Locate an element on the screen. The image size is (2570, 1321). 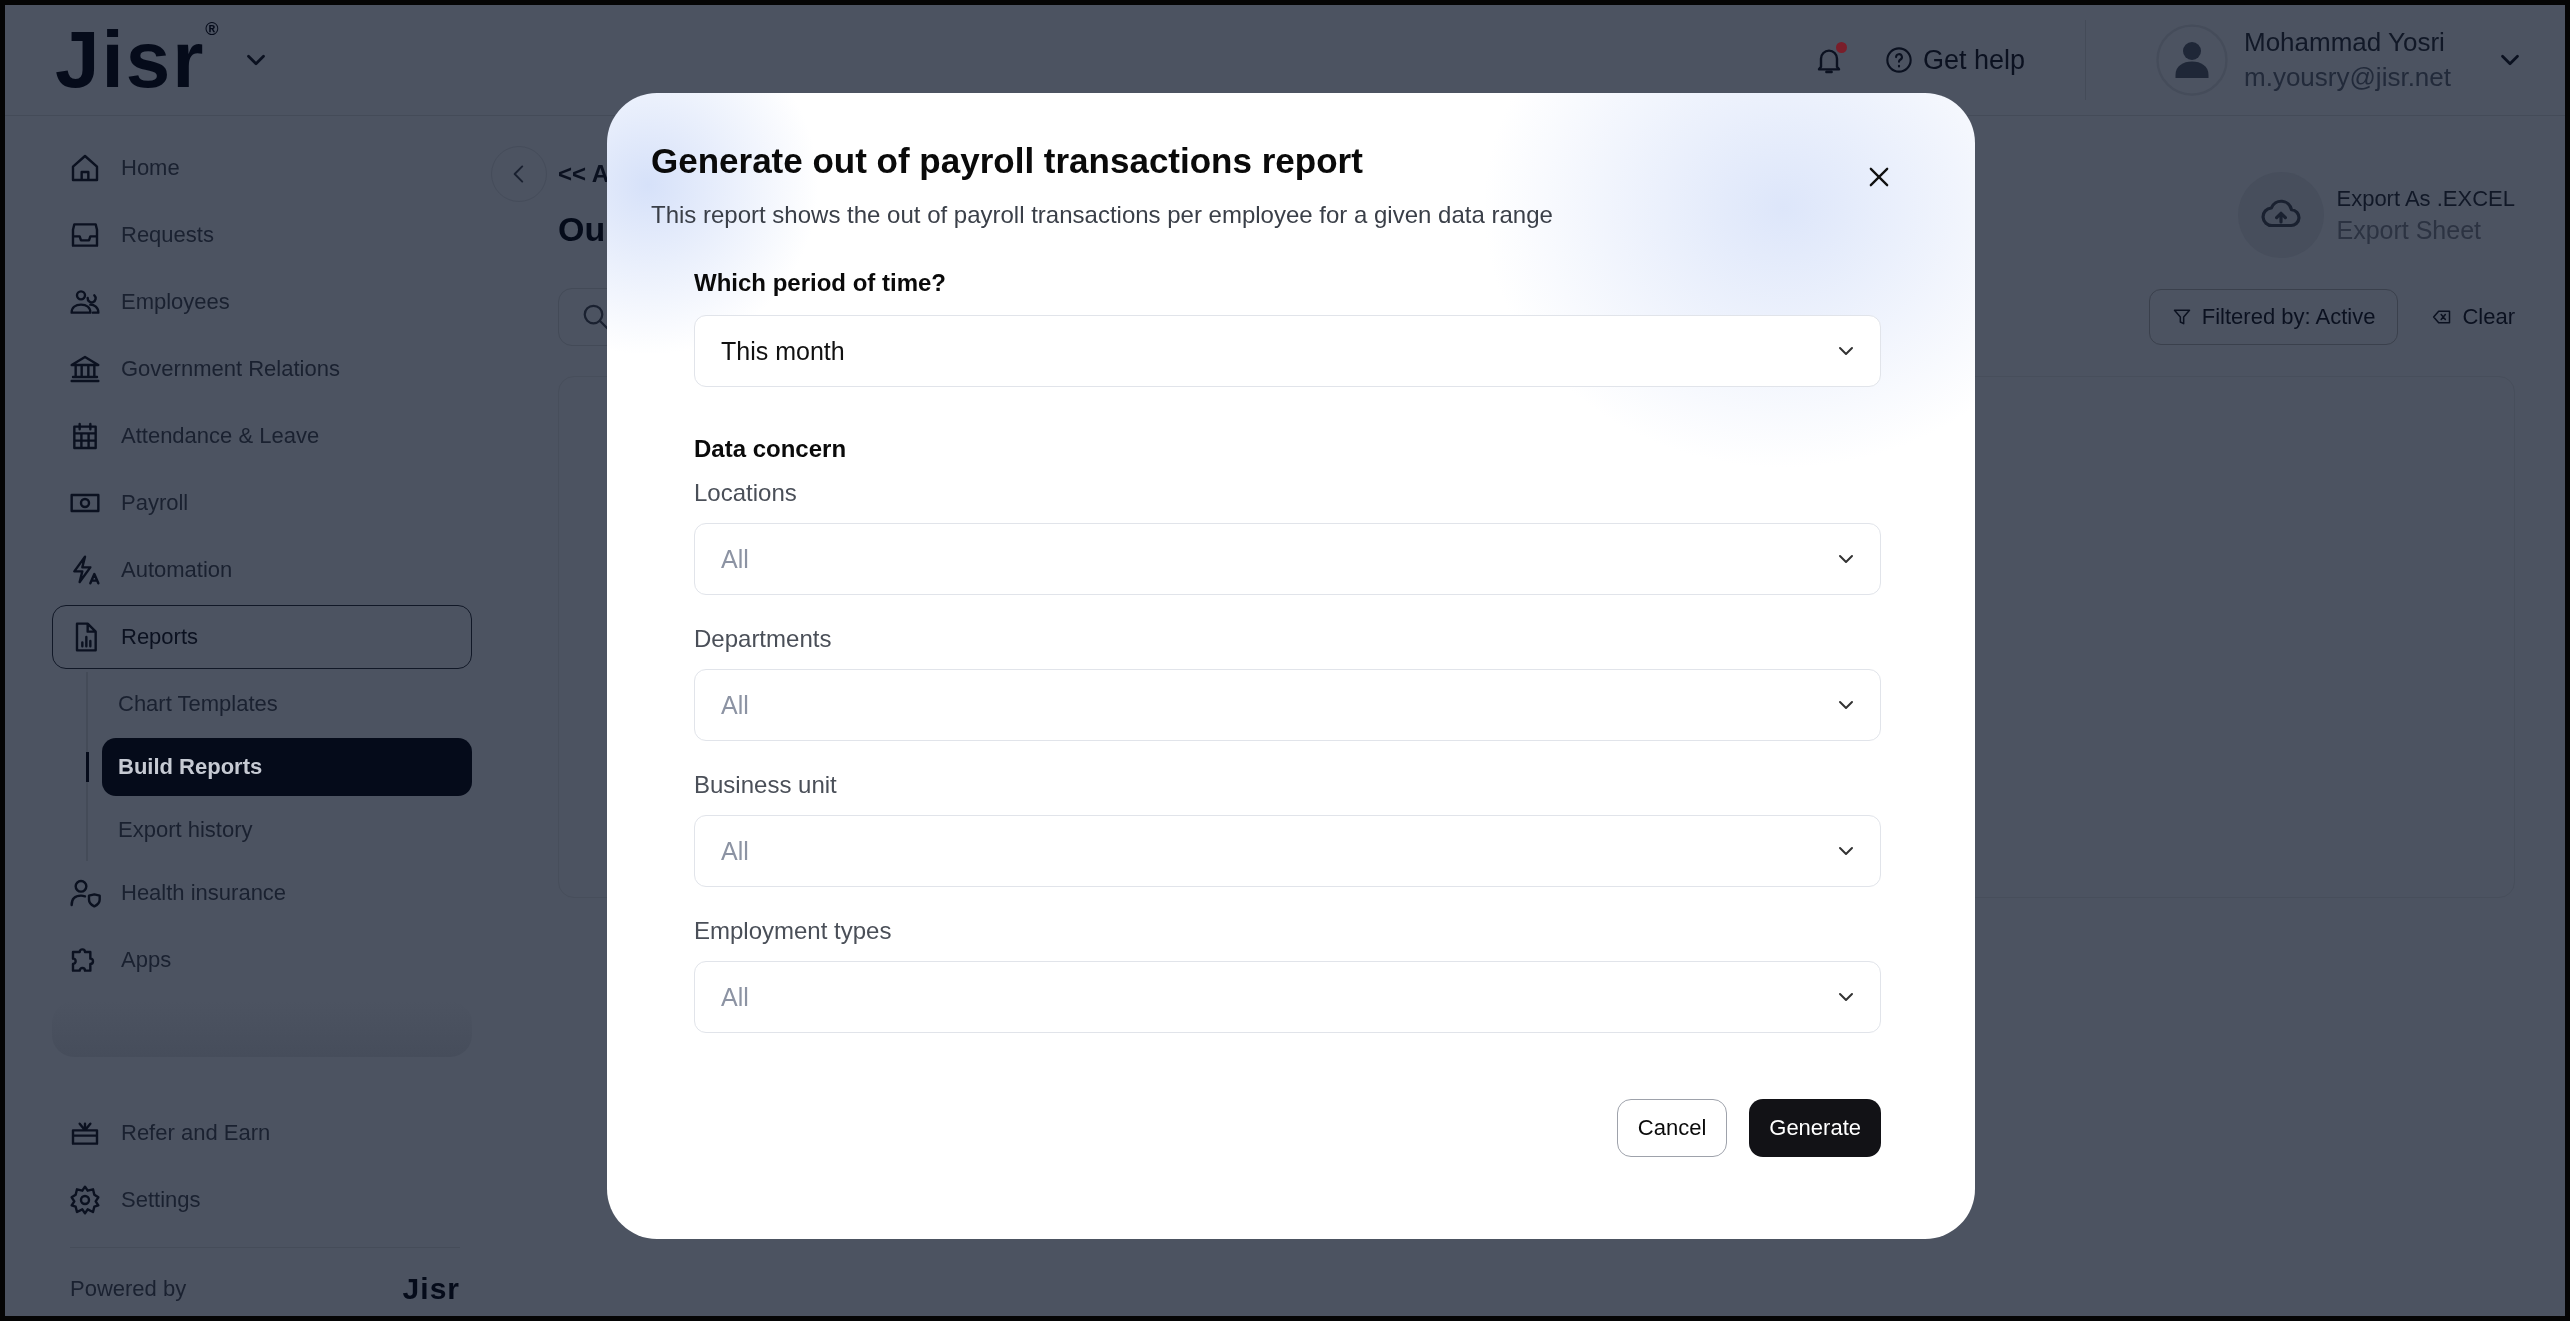
clear-button: Clear is located at coordinates (2473, 317).